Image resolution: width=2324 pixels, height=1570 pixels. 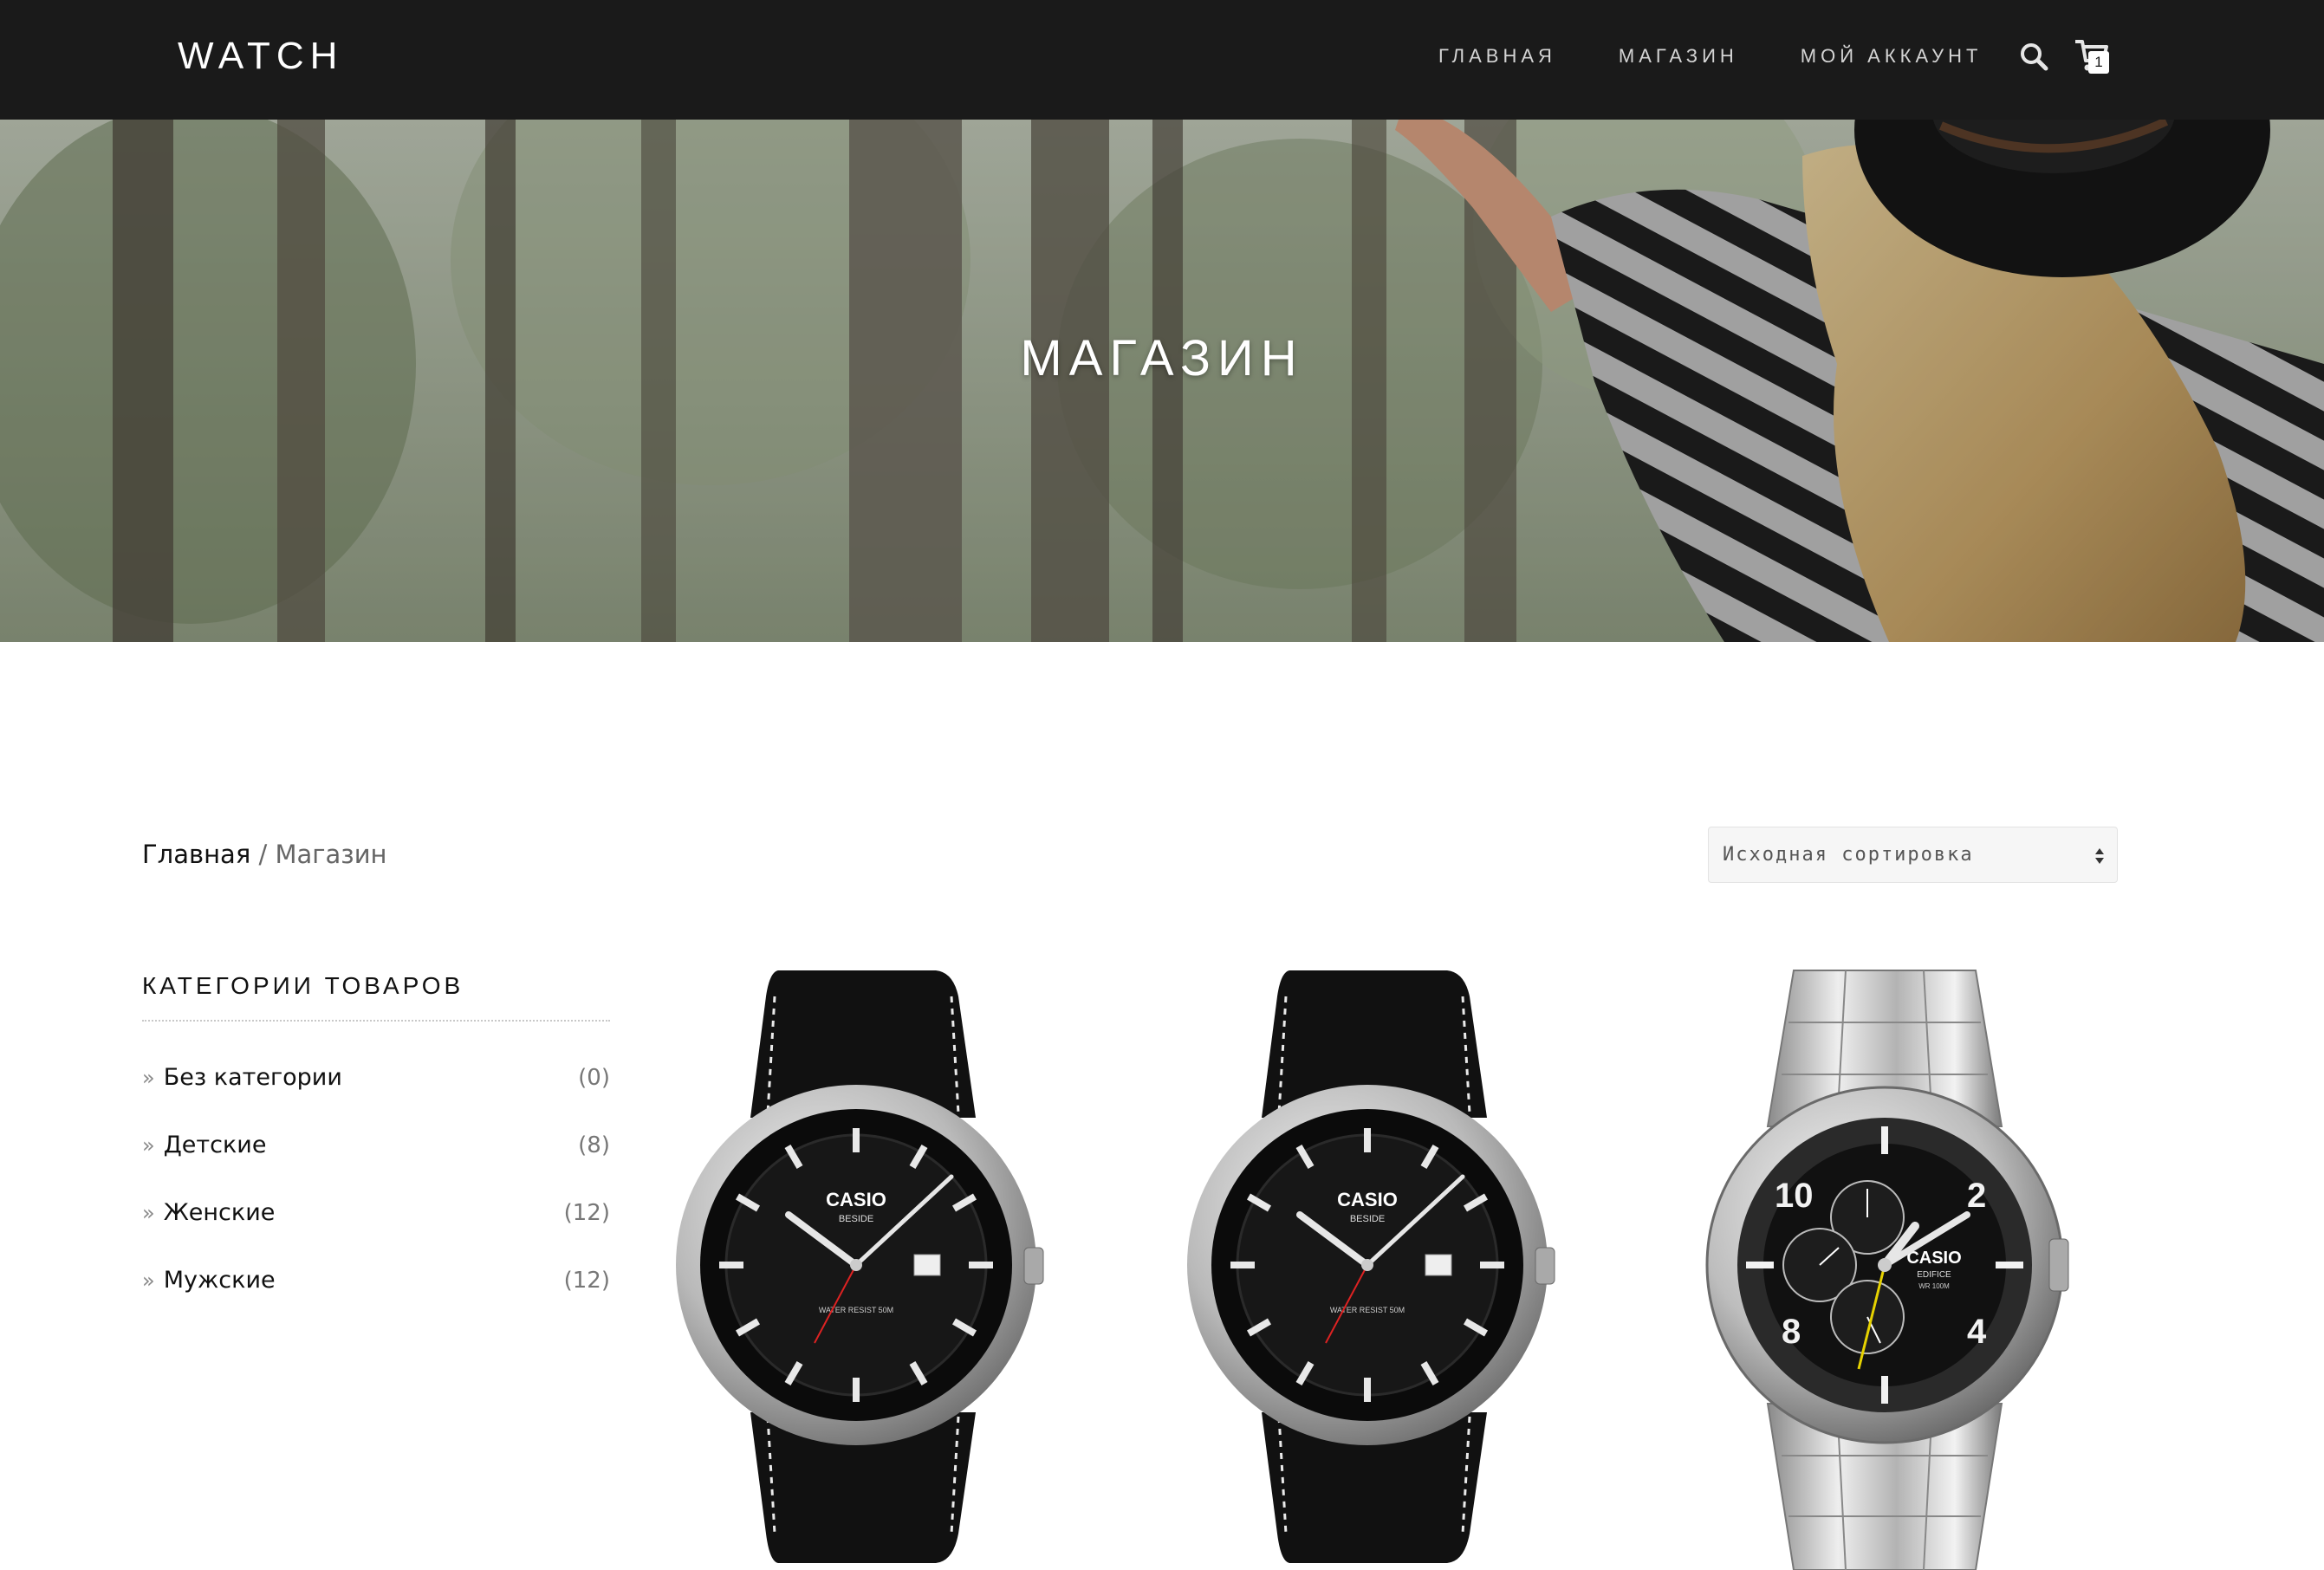 What do you see at coordinates (1162, 358) in the screenshot?
I see `hero-title: МАГАЗИН` at bounding box center [1162, 358].